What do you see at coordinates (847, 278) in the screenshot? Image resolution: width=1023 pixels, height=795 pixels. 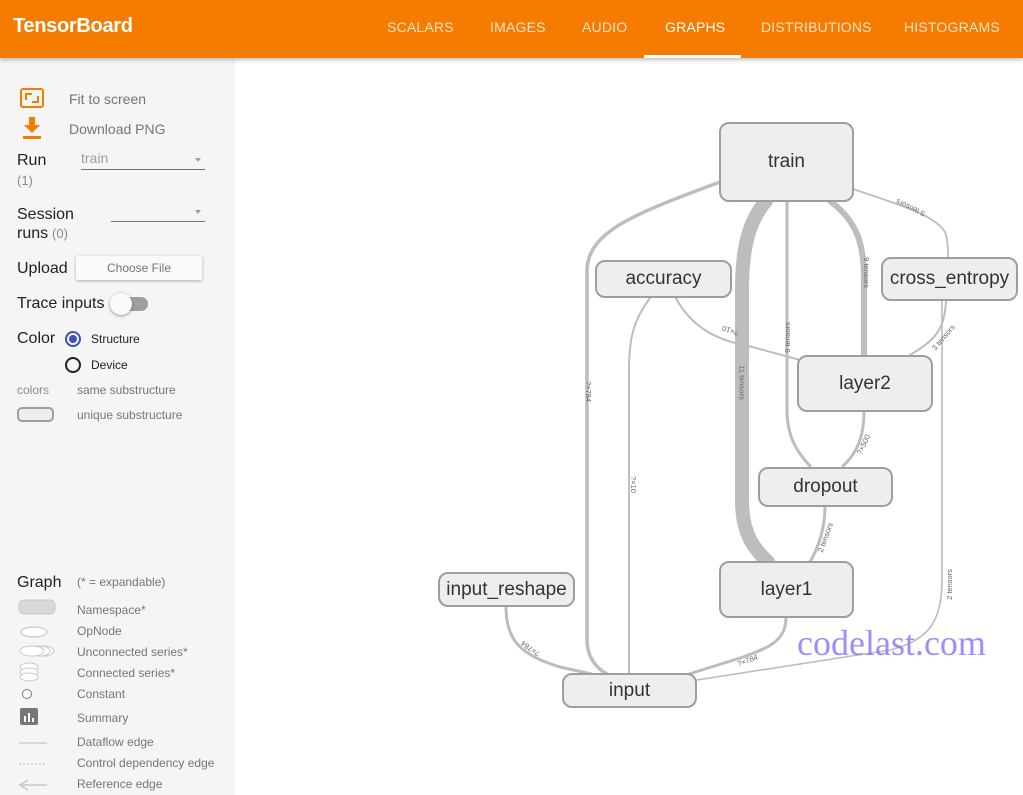 I see `edge-train-layer2` at bounding box center [847, 278].